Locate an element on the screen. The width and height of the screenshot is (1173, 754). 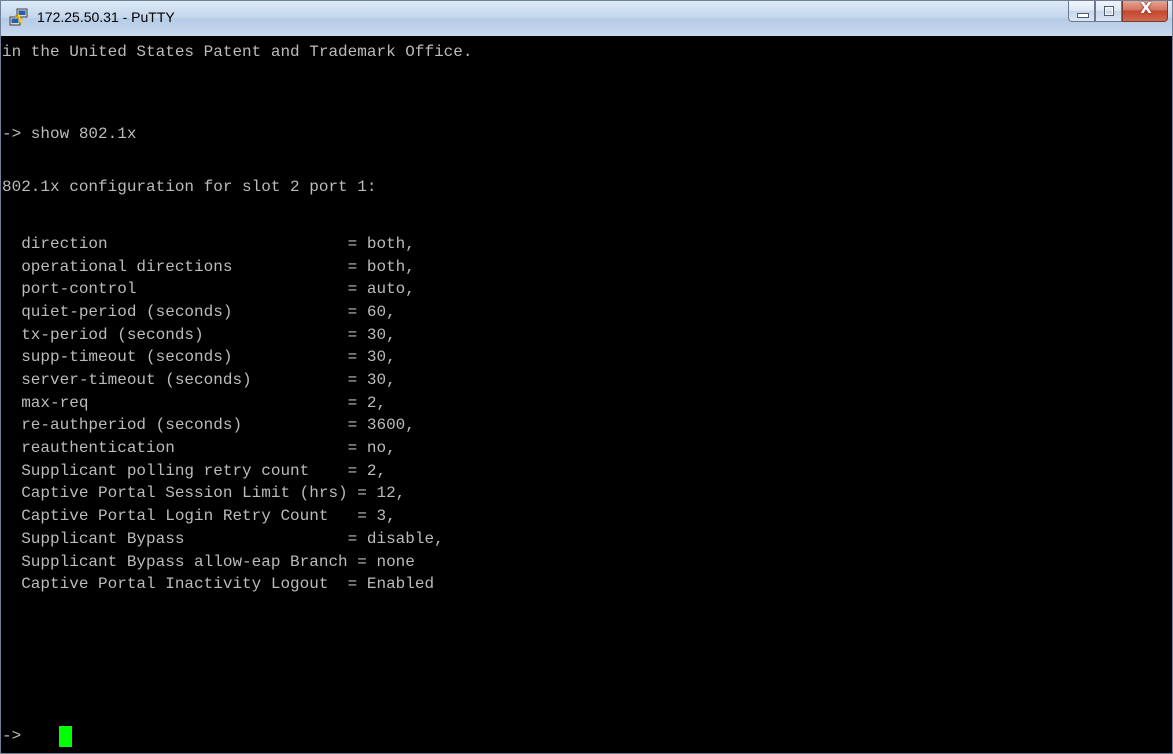
terminal-line: Captive Portal Session Limit (hrs) = 12, is located at coordinates (204, 493).